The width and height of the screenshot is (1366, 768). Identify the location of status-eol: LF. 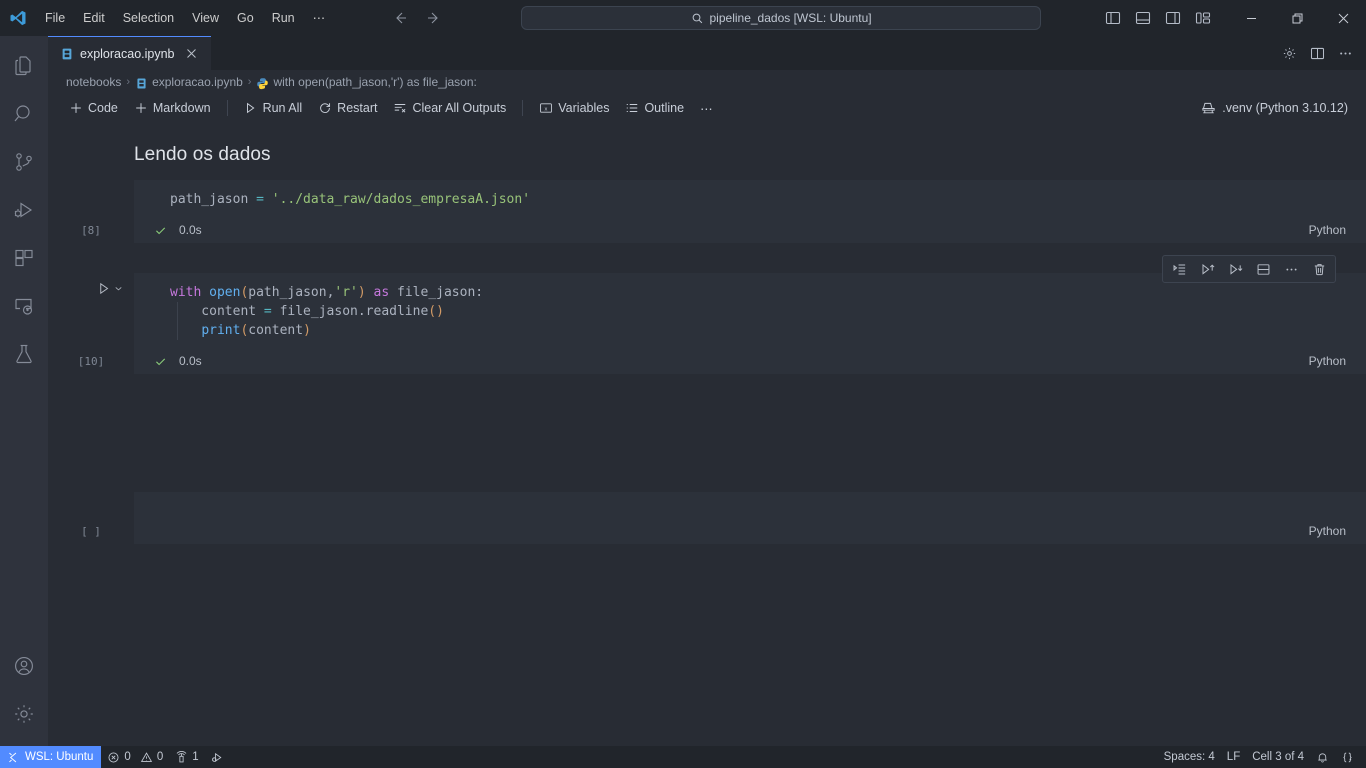
(1233, 757).